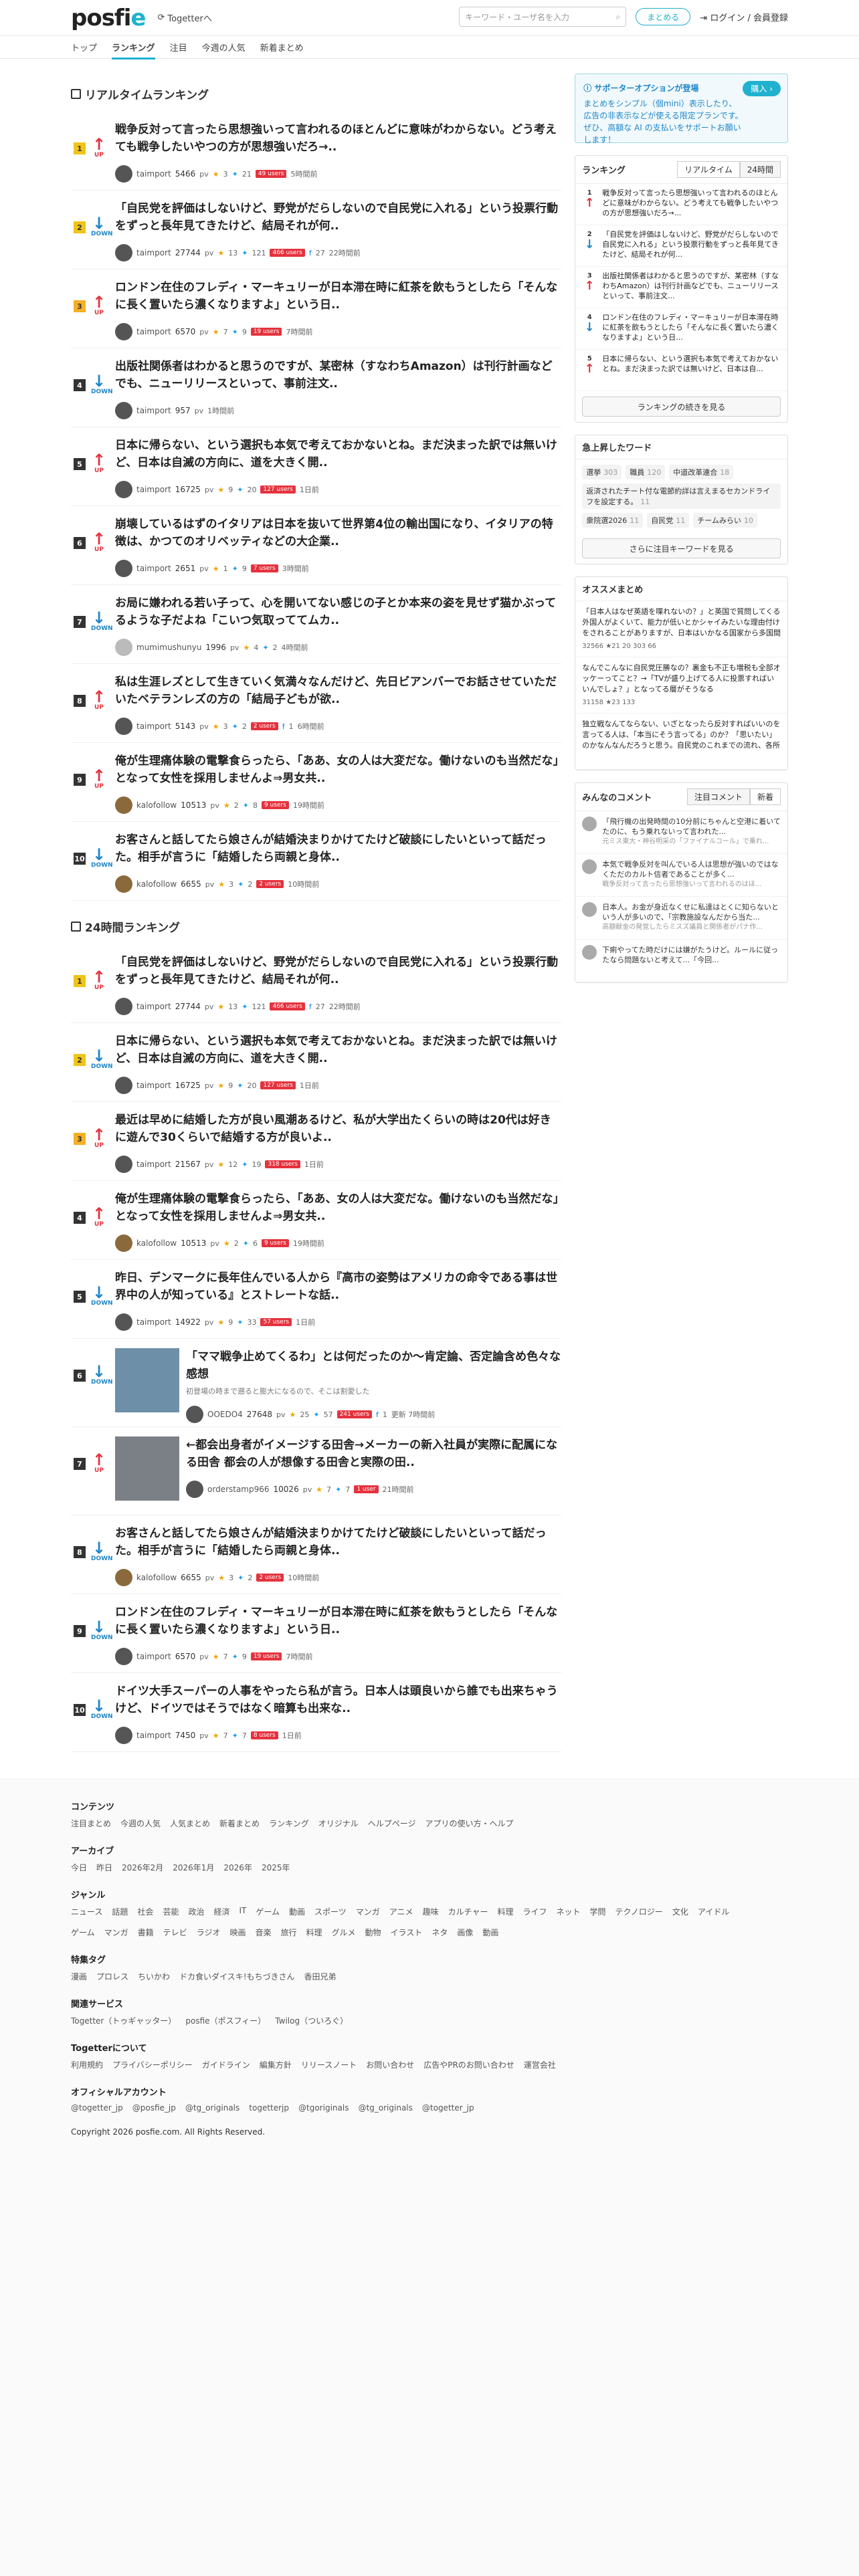 The height and width of the screenshot is (2576, 859). I want to click on tab-realtime: リアルタイム, so click(708, 169).